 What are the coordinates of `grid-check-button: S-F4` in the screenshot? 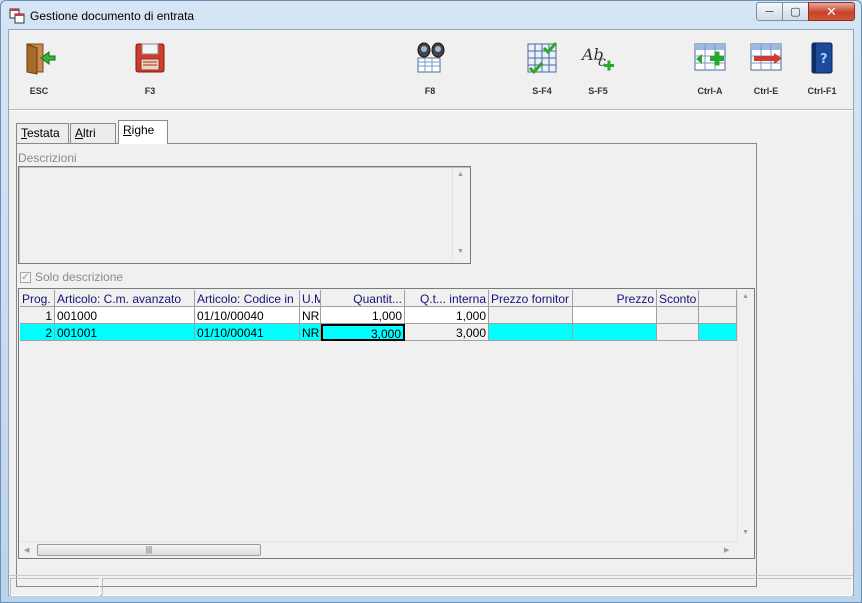 It's located at (542, 69).